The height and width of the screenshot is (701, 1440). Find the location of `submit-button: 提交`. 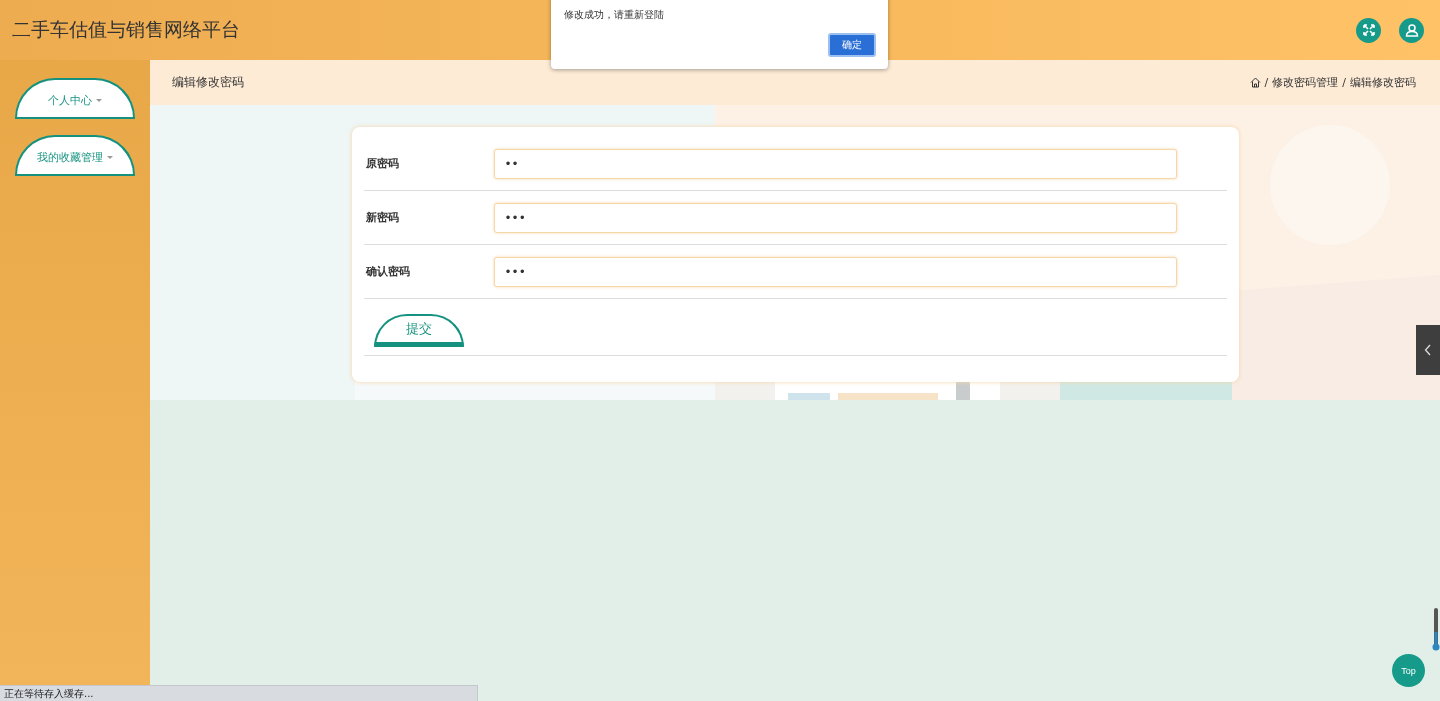

submit-button: 提交 is located at coordinates (418, 330).